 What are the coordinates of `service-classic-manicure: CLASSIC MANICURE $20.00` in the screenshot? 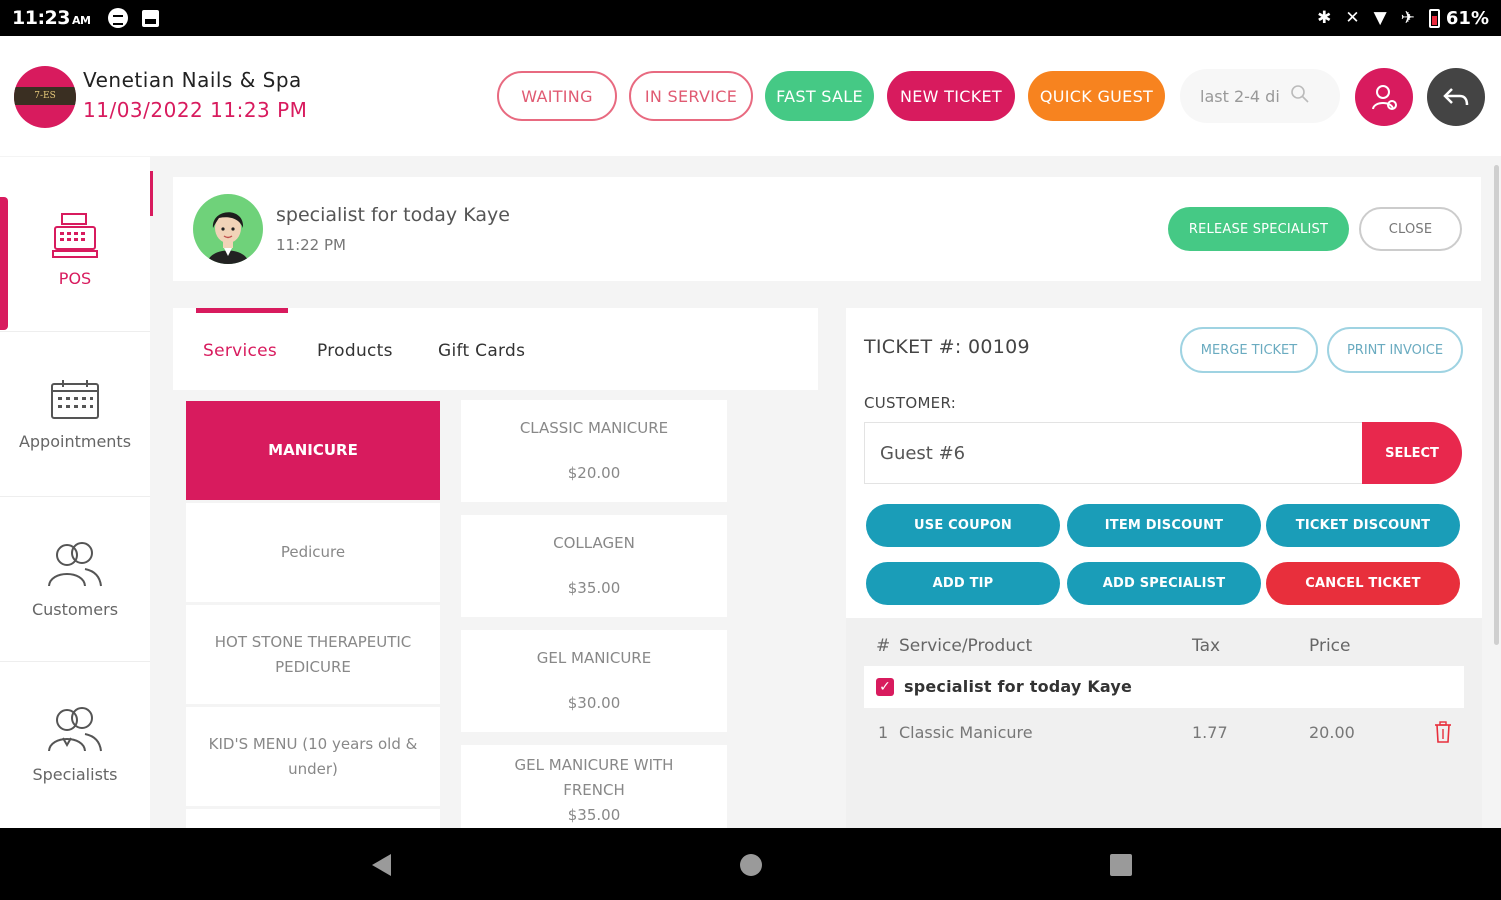 It's located at (594, 451).